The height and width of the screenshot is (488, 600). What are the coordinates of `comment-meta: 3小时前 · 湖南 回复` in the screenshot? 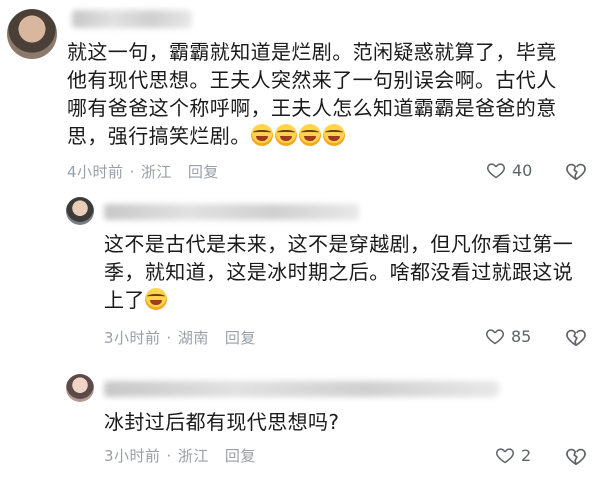 It's located at (183, 337).